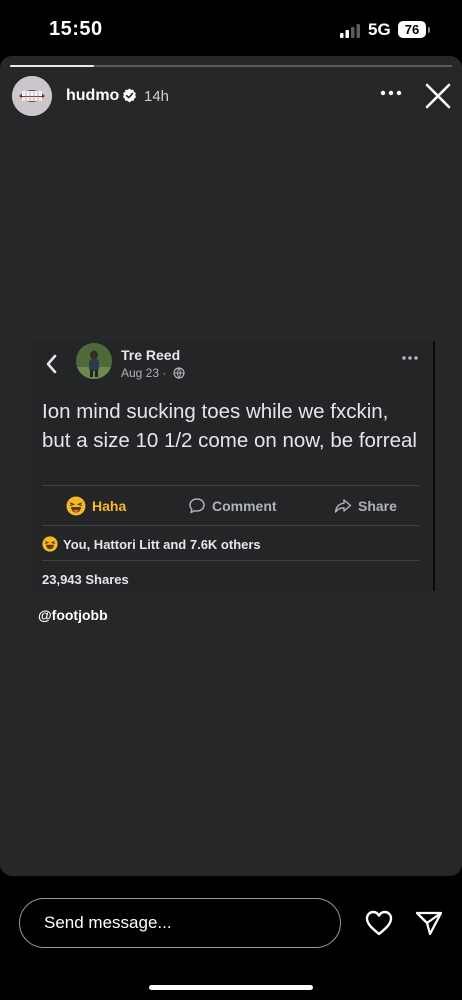  I want to click on story-time-ago: 14h, so click(157, 96).